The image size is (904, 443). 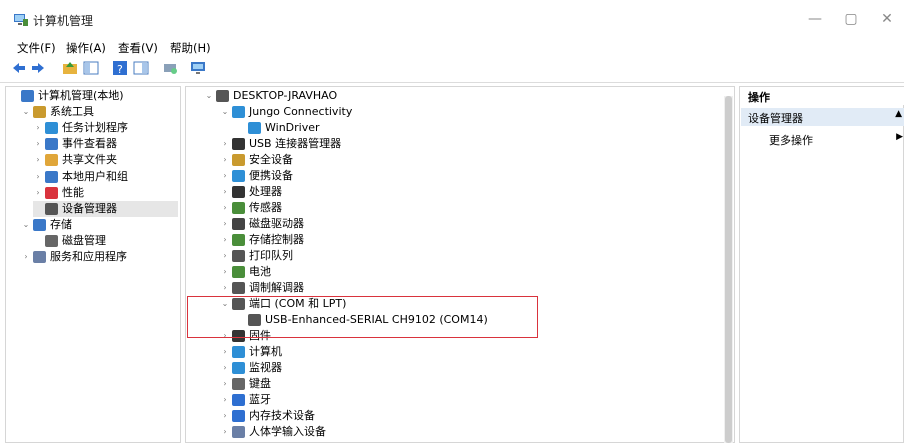 What do you see at coordinates (198, 68) in the screenshot?
I see `device-monitor-icon` at bounding box center [198, 68].